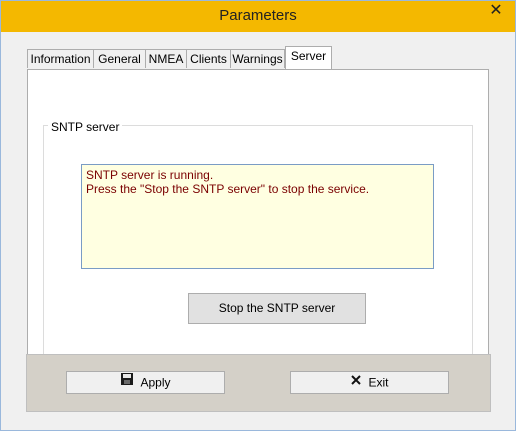 This screenshot has height=431, width=516. What do you see at coordinates (155, 382) in the screenshot?
I see `apply-label: Apply` at bounding box center [155, 382].